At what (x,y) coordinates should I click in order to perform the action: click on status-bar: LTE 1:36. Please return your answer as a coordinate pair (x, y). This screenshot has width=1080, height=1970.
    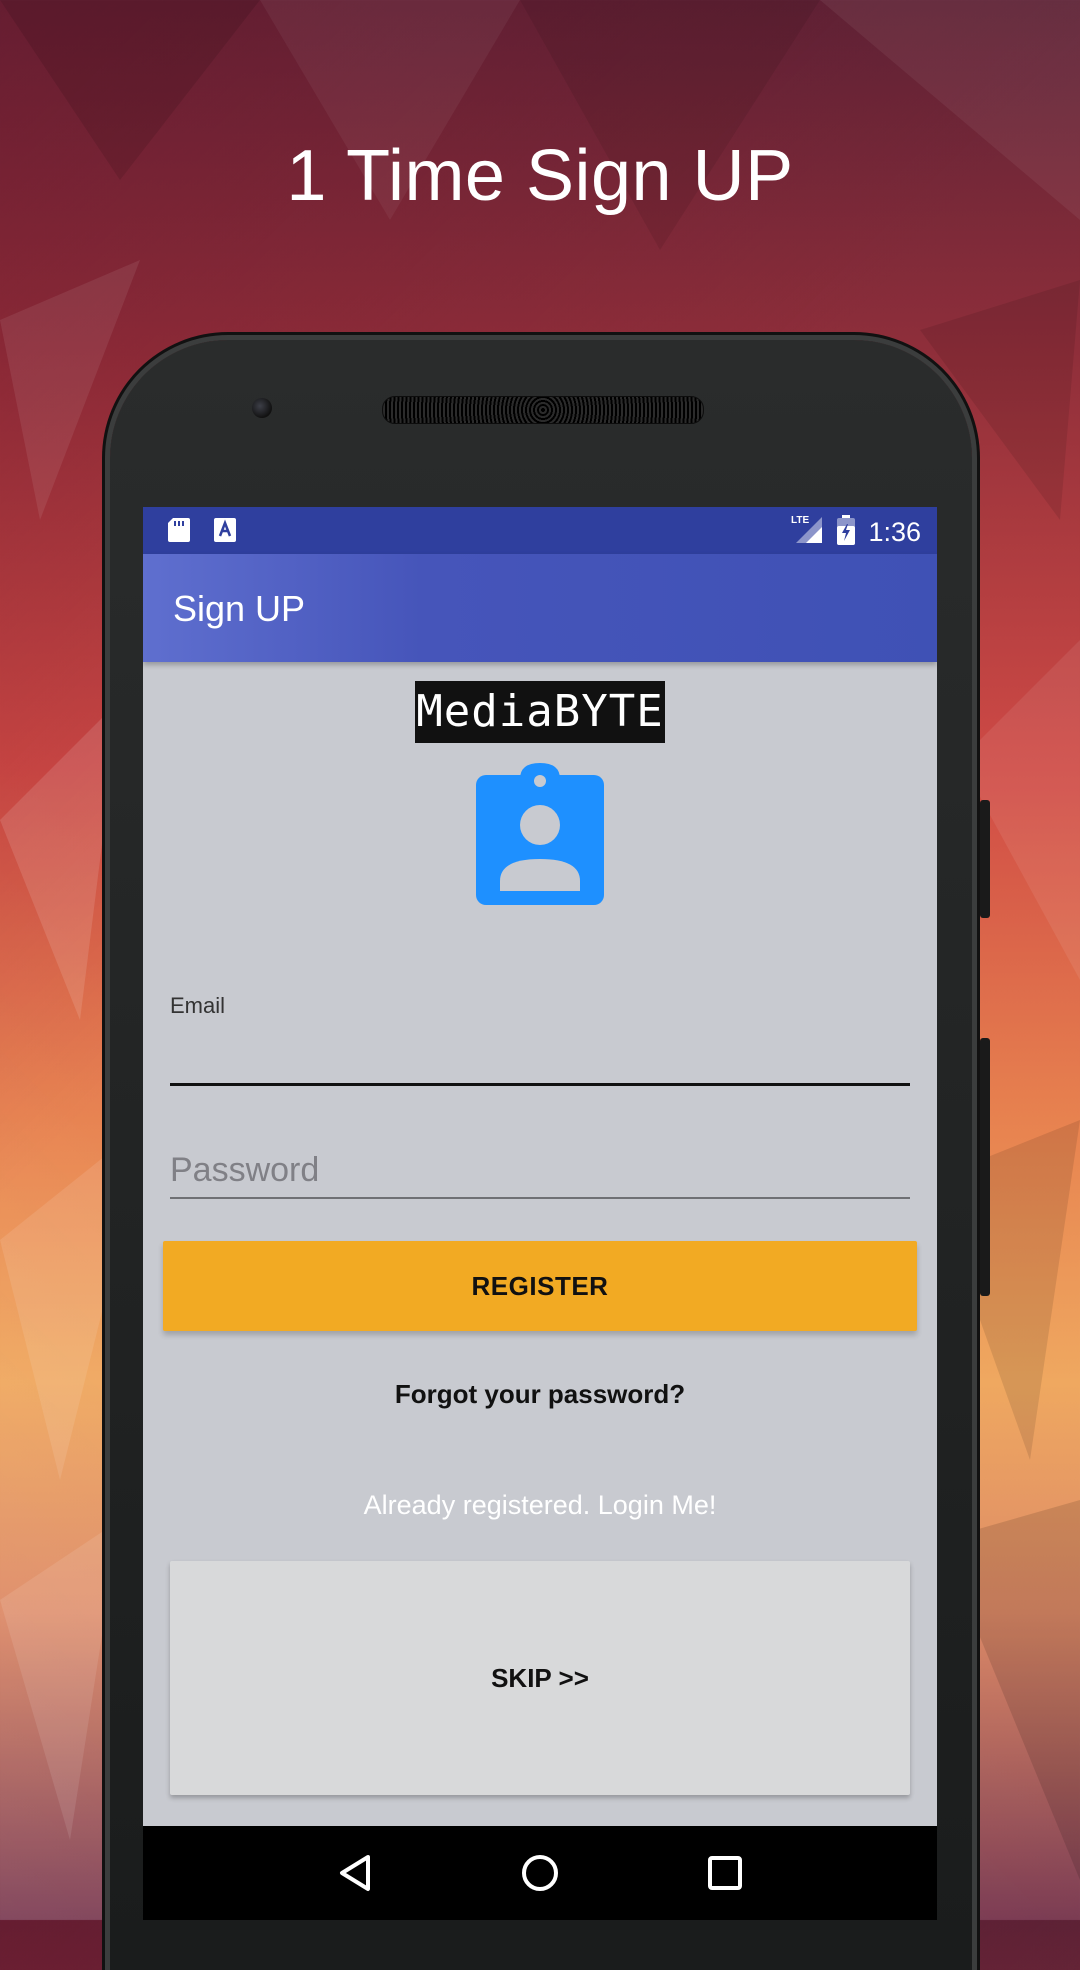
    Looking at the image, I should click on (540, 530).